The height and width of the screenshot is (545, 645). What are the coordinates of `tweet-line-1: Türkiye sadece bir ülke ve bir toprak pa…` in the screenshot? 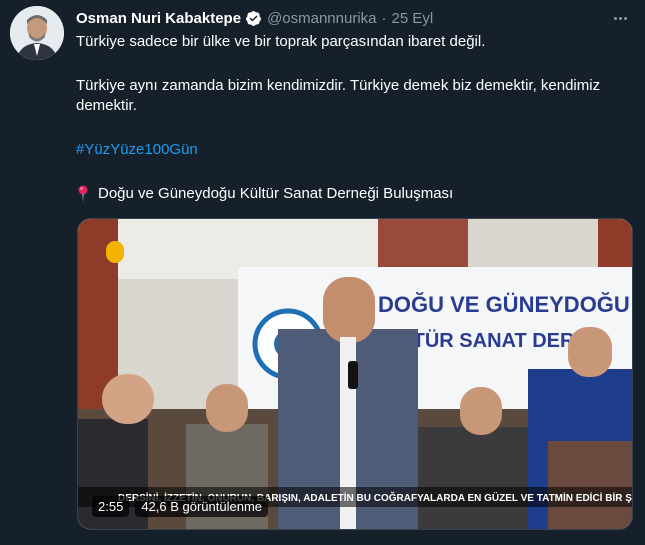 It's located at (281, 41).